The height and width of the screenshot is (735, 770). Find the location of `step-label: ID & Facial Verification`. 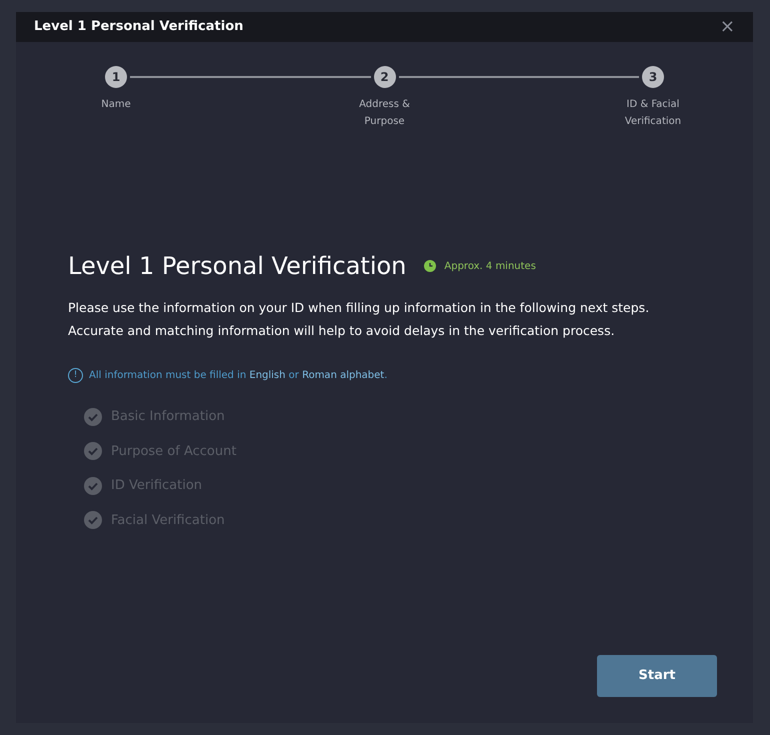

step-label: ID & Facial Verification is located at coordinates (653, 113).